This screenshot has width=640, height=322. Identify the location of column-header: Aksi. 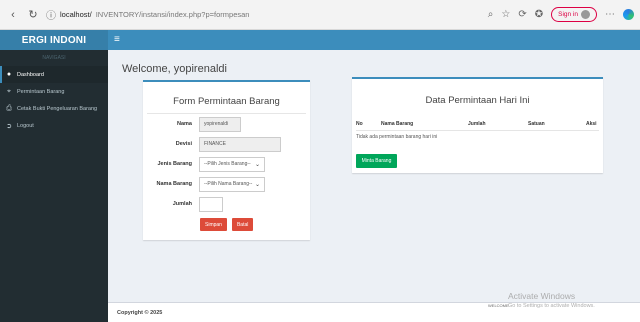
(591, 123).